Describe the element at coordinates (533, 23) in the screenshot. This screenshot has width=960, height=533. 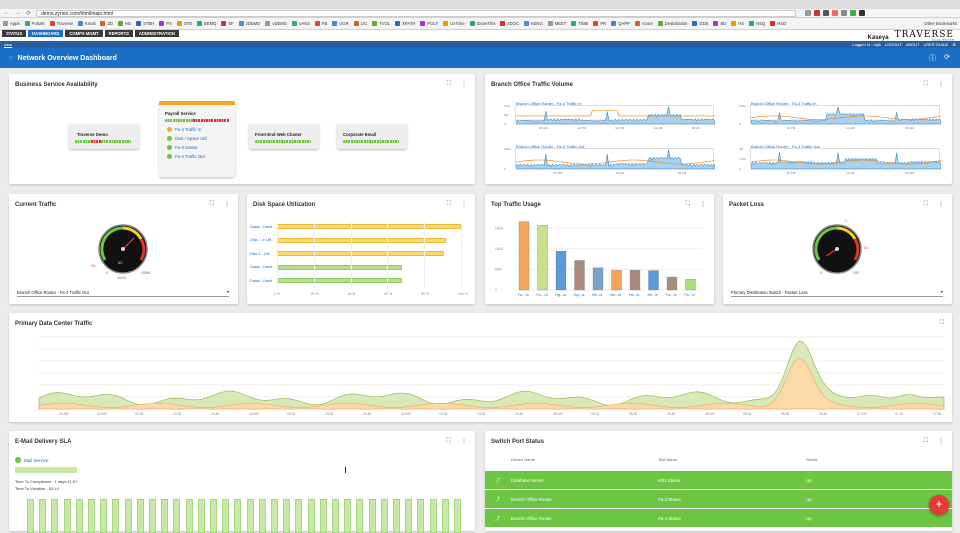
I see `bookmark-item: KENG` at that location.